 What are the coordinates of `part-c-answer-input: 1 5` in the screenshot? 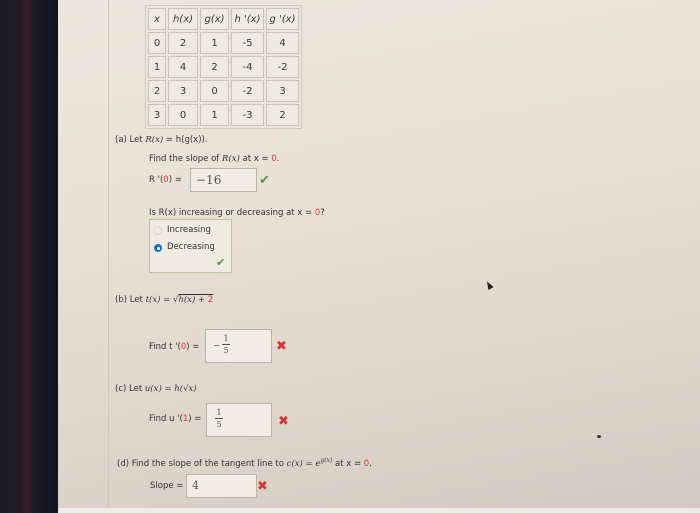 It's located at (239, 420).